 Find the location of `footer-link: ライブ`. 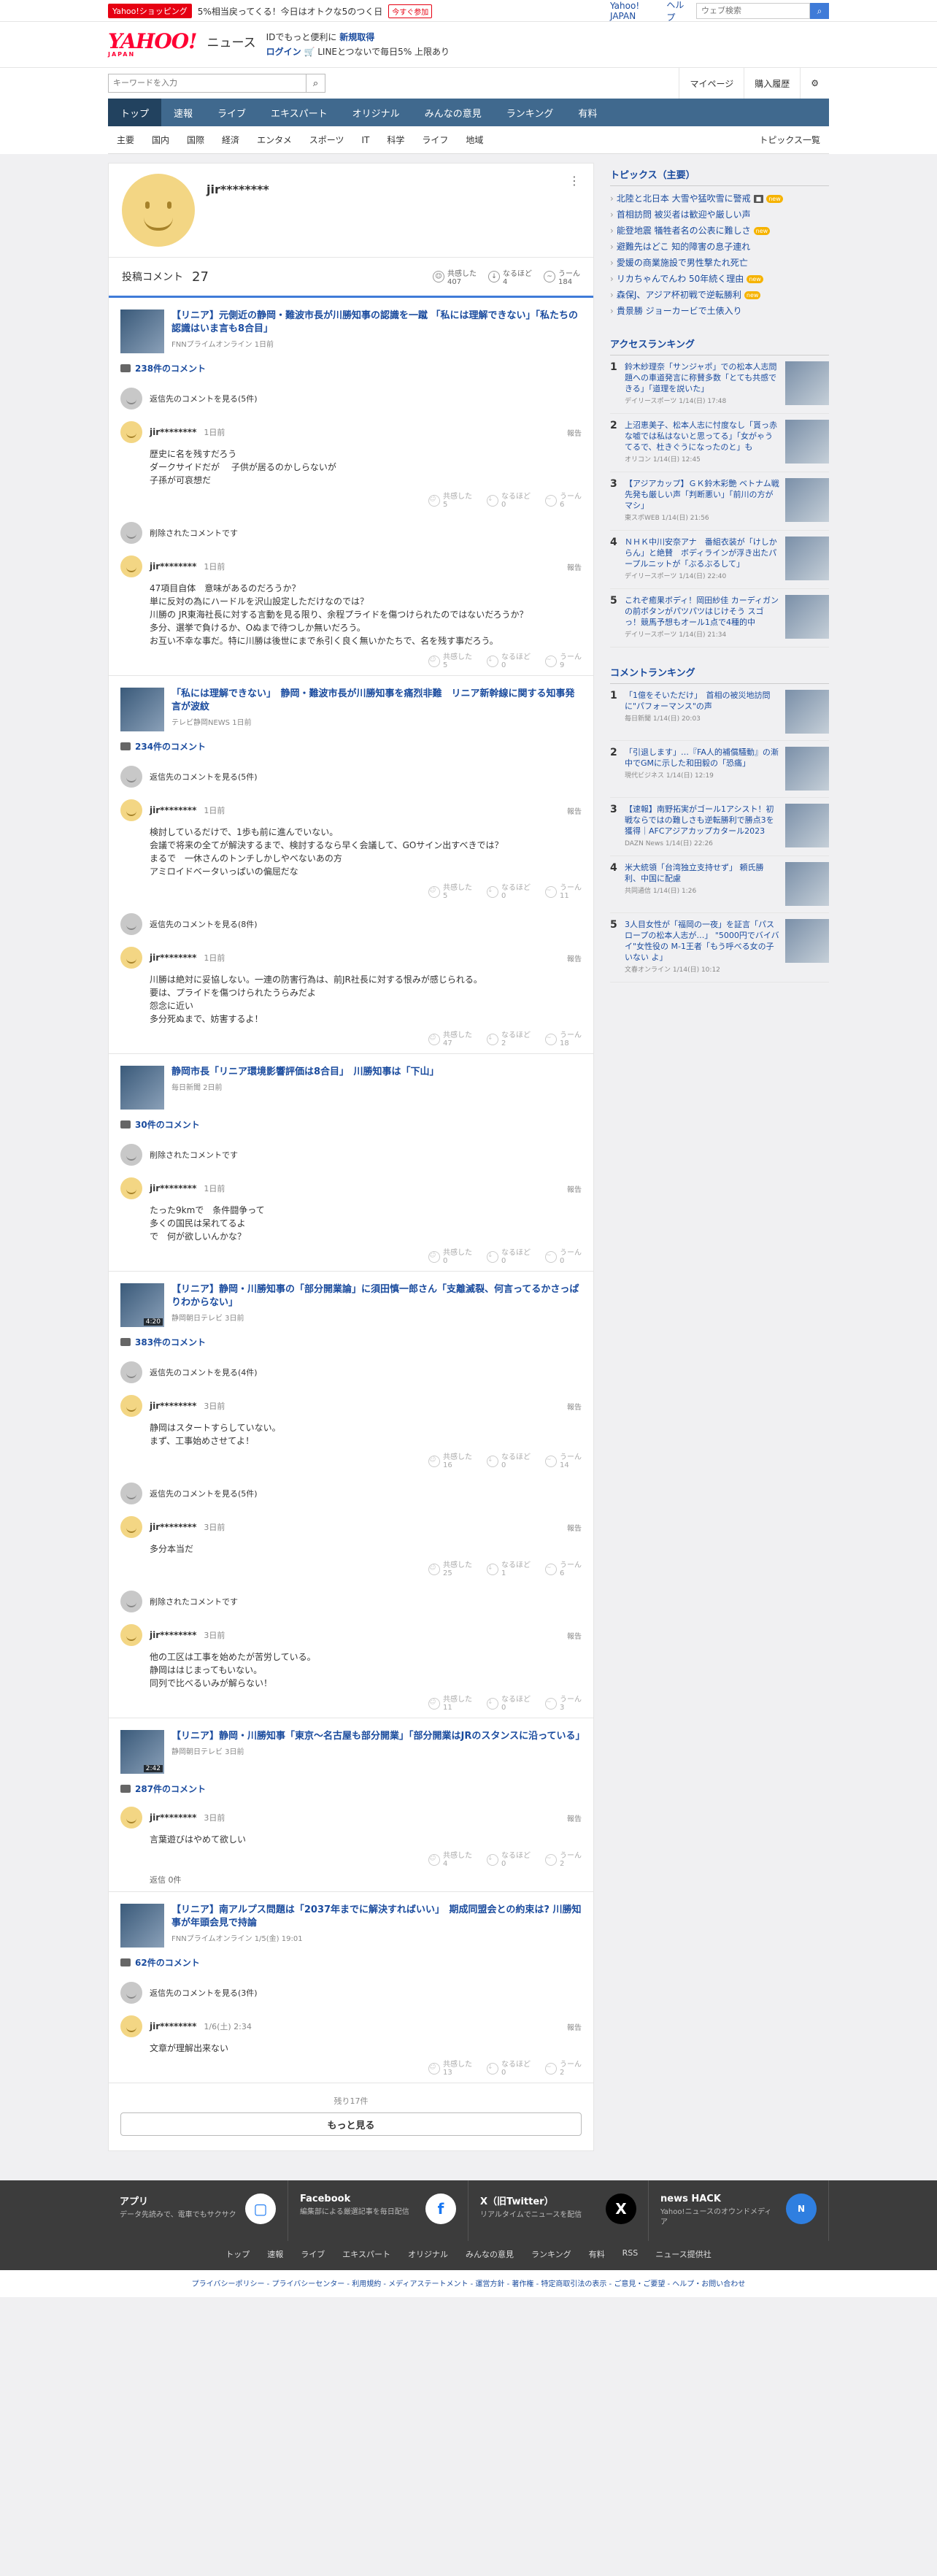

footer-link: ライブ is located at coordinates (313, 2254).